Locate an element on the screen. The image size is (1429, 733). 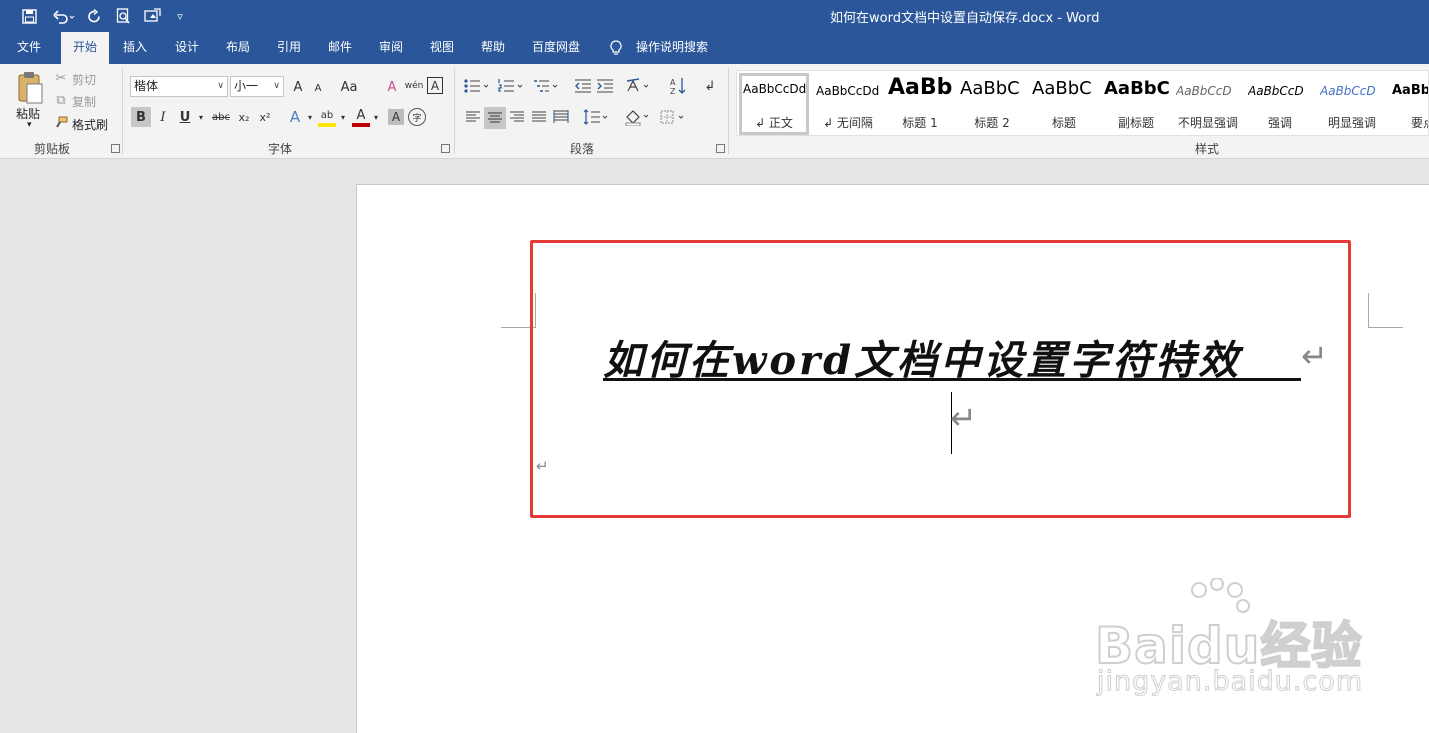
format-painter-button: 格式刷 is located at coordinates (90, 124).